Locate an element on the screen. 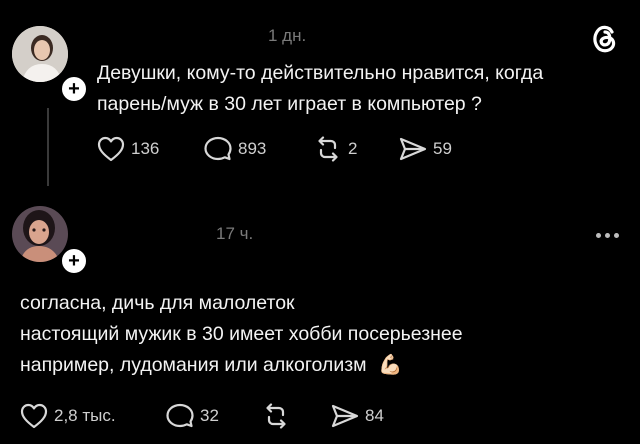 This screenshot has width=640, height=444. reply-count: 893 is located at coordinates (252, 148).